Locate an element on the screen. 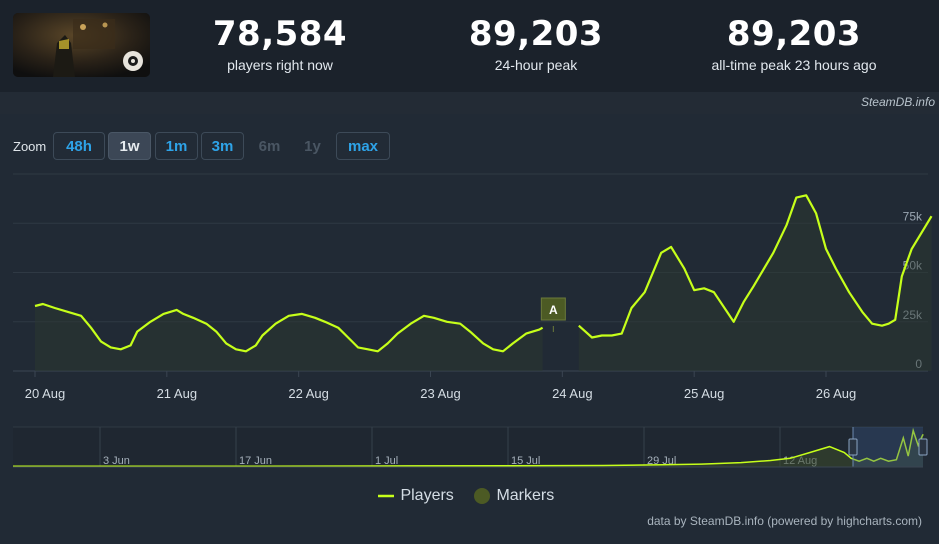 This screenshot has width=939, height=544. all-time-peak-label: all-time peak 23 hours ago is located at coordinates (794, 65).